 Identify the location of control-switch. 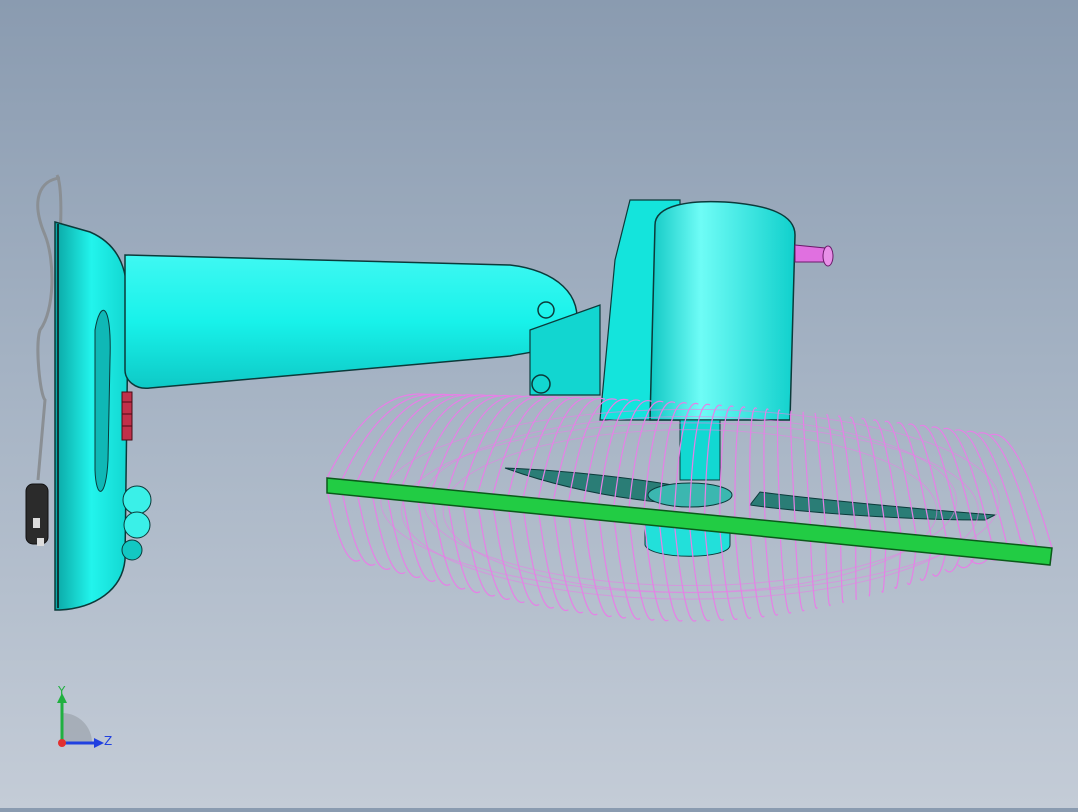
(127, 416).